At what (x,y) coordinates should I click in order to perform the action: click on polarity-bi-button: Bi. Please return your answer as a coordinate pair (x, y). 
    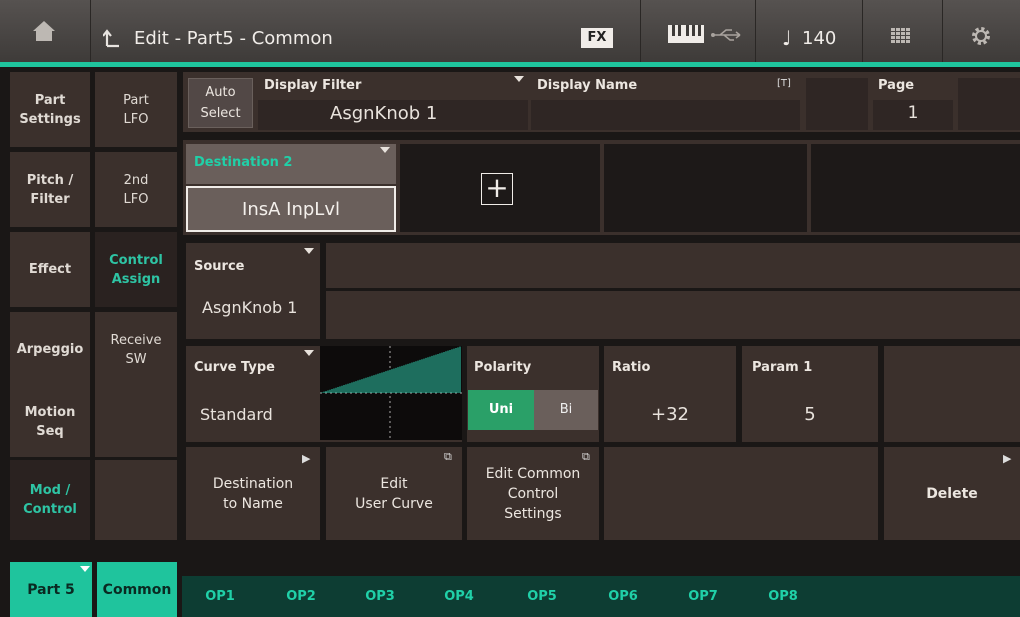
    Looking at the image, I should click on (566, 410).